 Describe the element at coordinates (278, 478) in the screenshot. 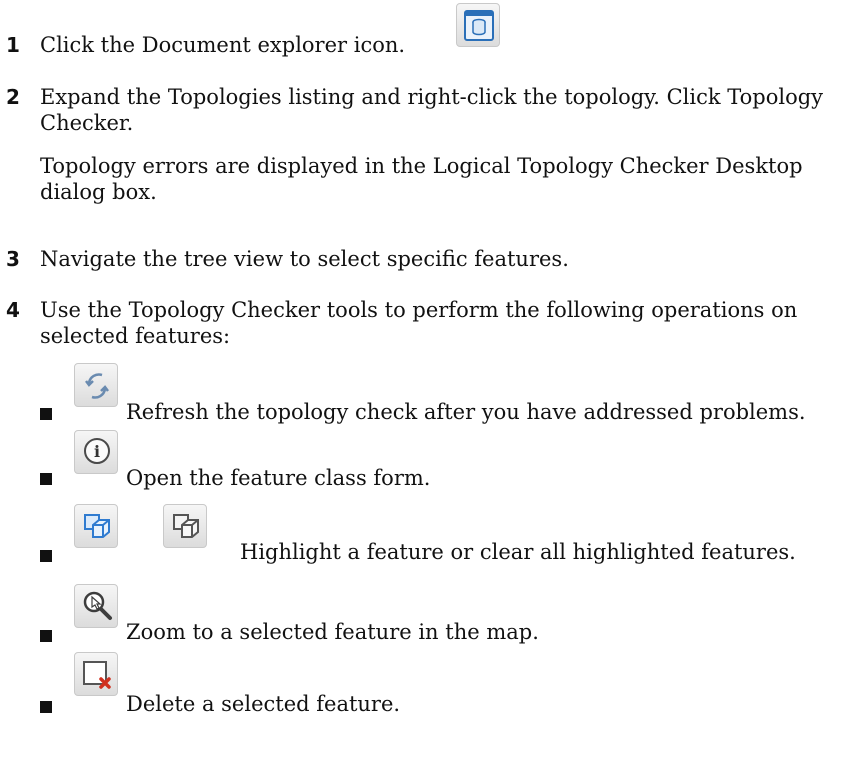

I see `tool-description: Open the feature class form.` at that location.